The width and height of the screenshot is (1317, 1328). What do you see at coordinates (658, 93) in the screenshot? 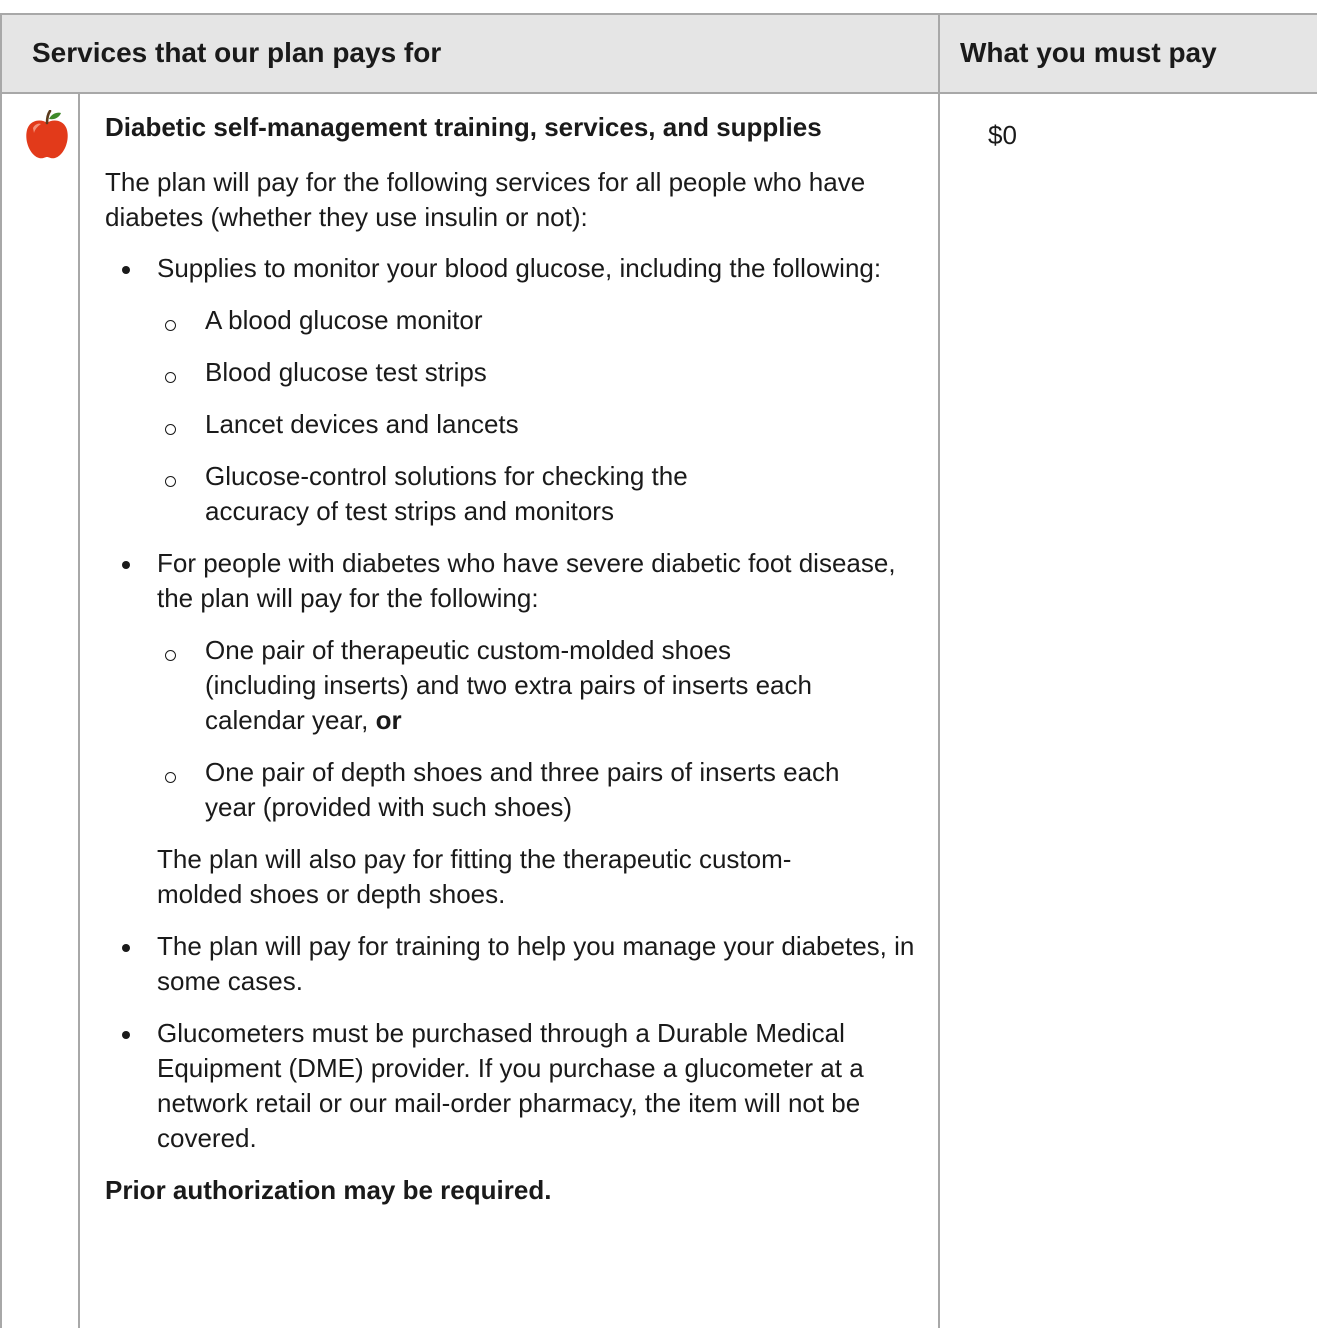
I see `header-divider` at bounding box center [658, 93].